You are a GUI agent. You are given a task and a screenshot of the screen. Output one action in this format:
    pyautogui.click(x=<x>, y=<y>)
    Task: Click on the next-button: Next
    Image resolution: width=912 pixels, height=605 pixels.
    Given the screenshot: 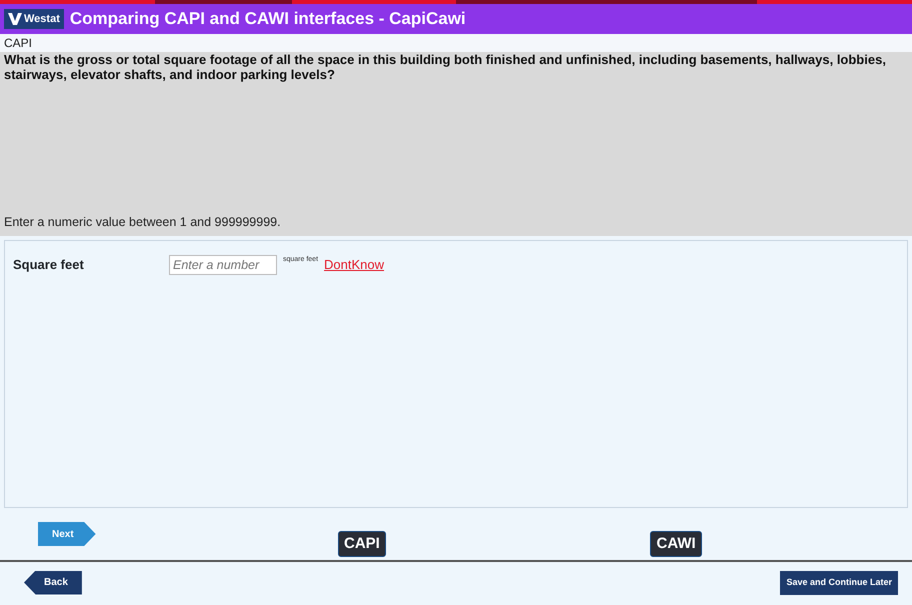 What is the action you would take?
    pyautogui.click(x=67, y=534)
    